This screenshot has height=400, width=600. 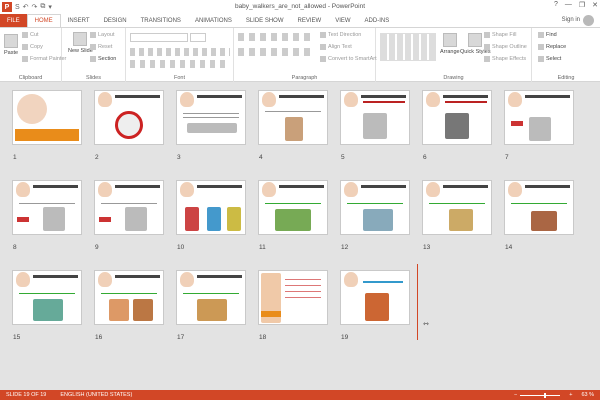 I want to click on tab-transitions: TRANSITIONS, so click(x=161, y=20).